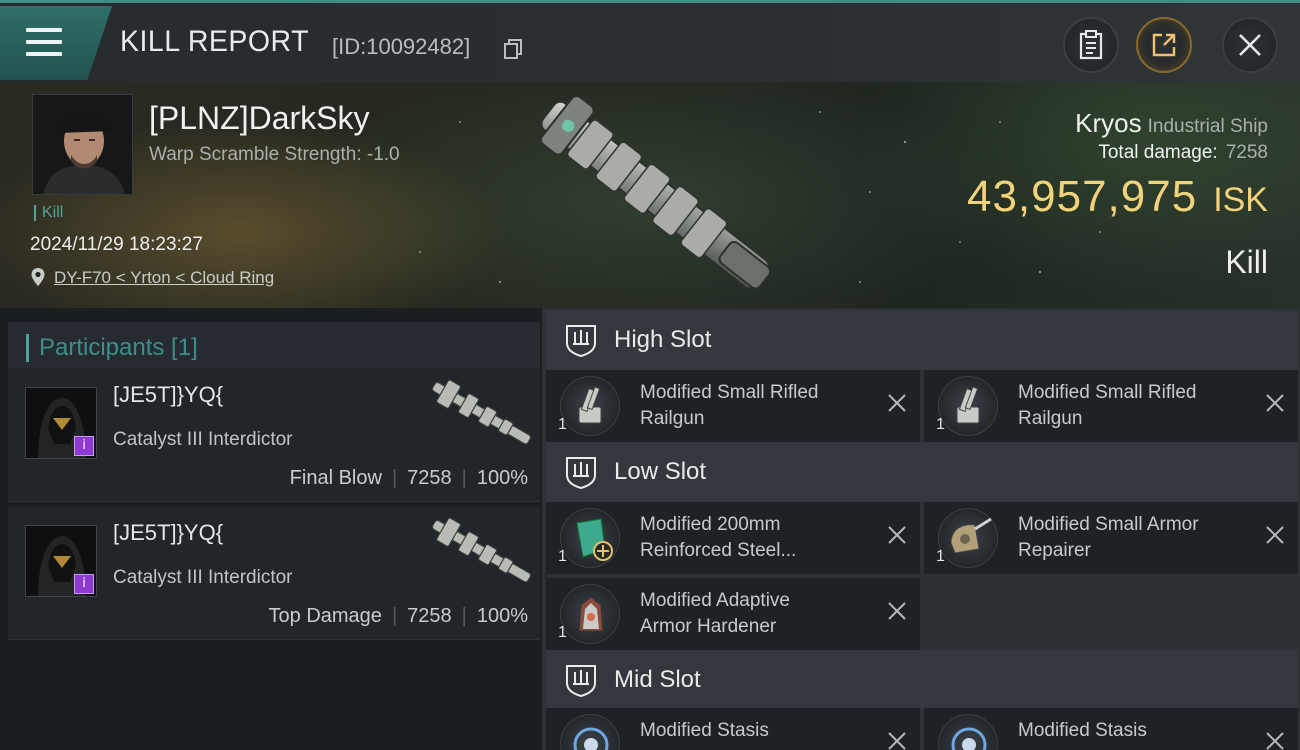  Describe the element at coordinates (968, 538) in the screenshot. I see `armor-repairer-icon` at that location.